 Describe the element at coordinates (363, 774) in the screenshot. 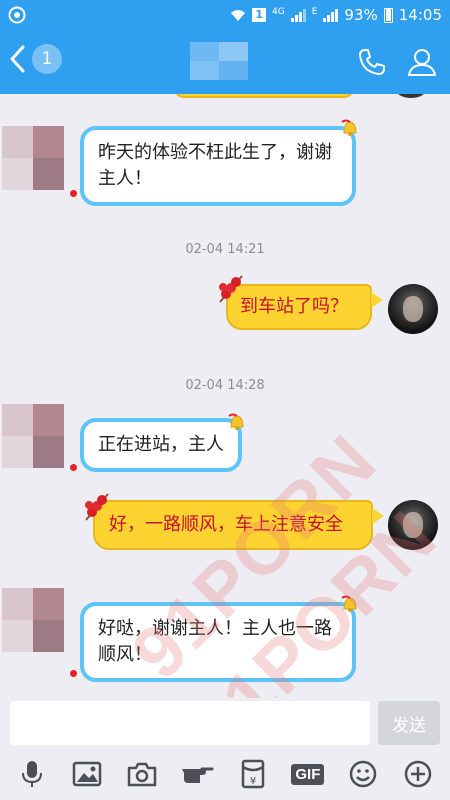

I see `emoji-icon` at that location.